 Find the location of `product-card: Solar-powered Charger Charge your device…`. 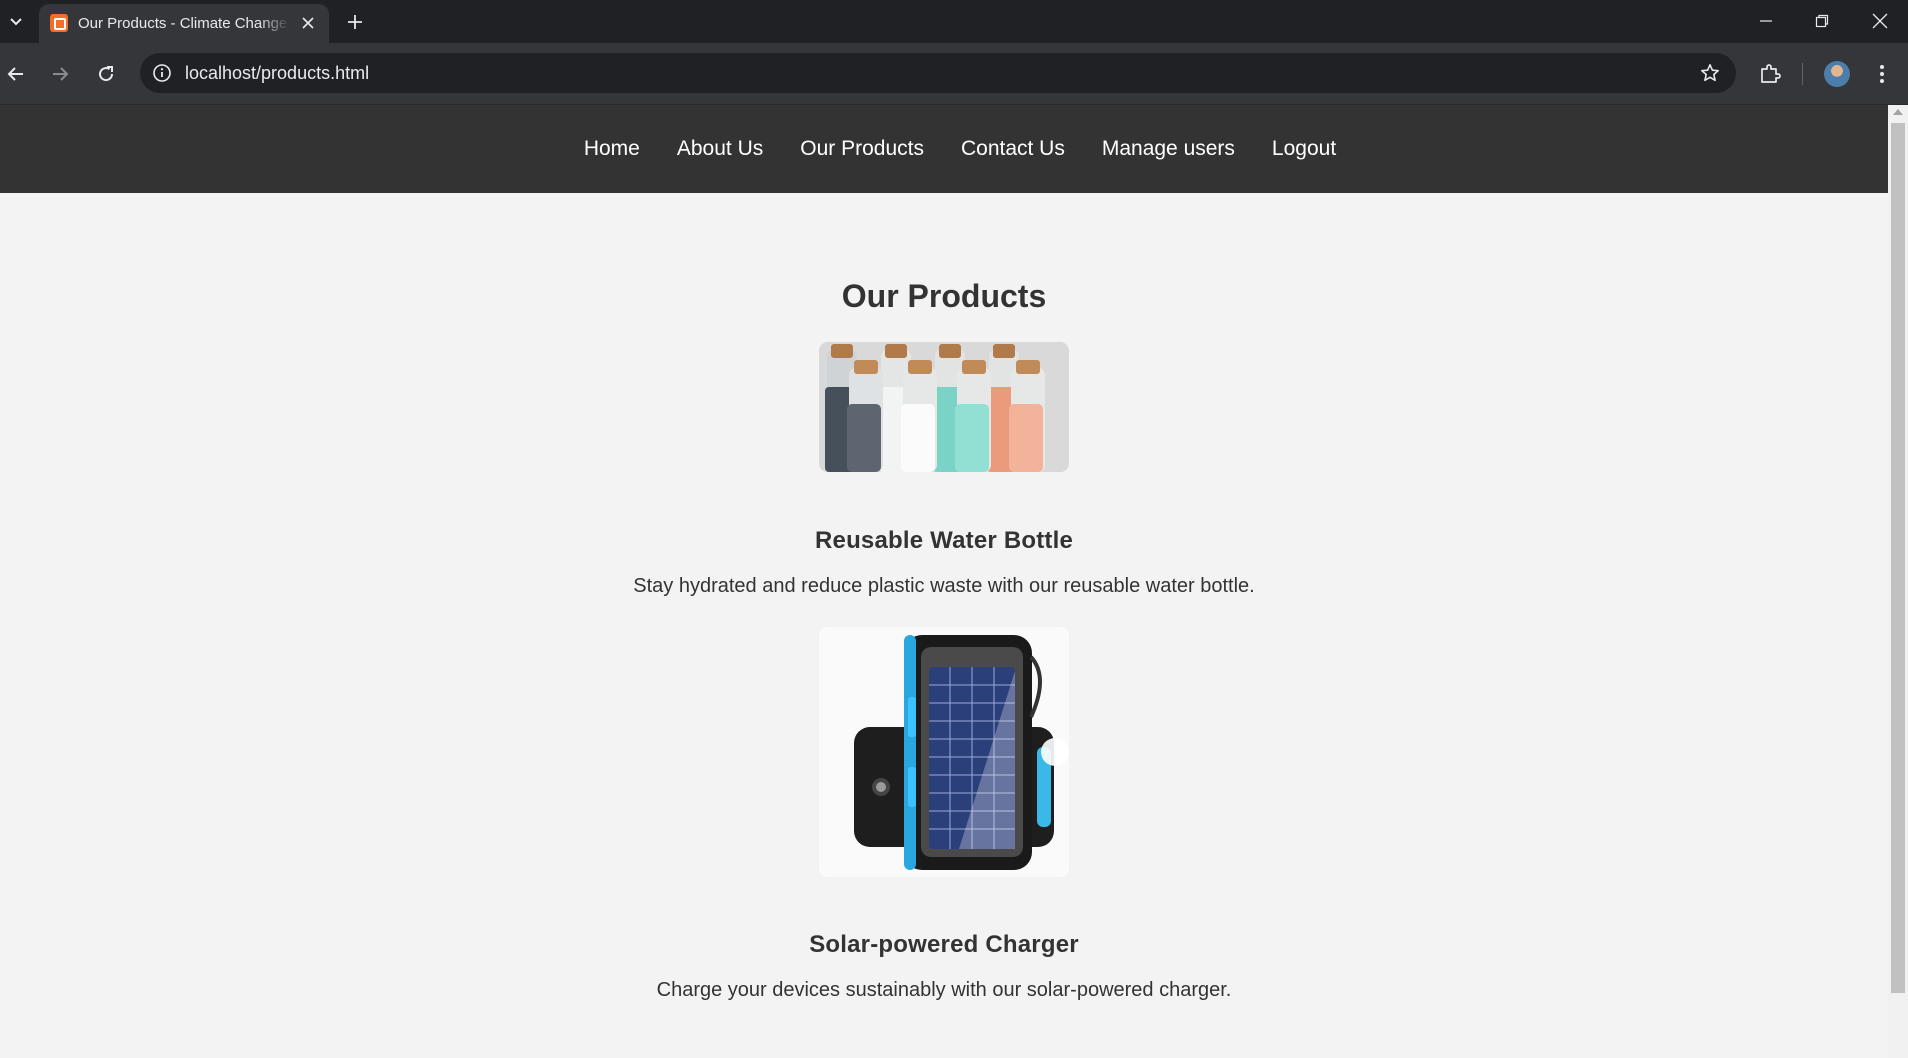

product-card: Solar-powered Charger Charge your device… is located at coordinates (944, 801).